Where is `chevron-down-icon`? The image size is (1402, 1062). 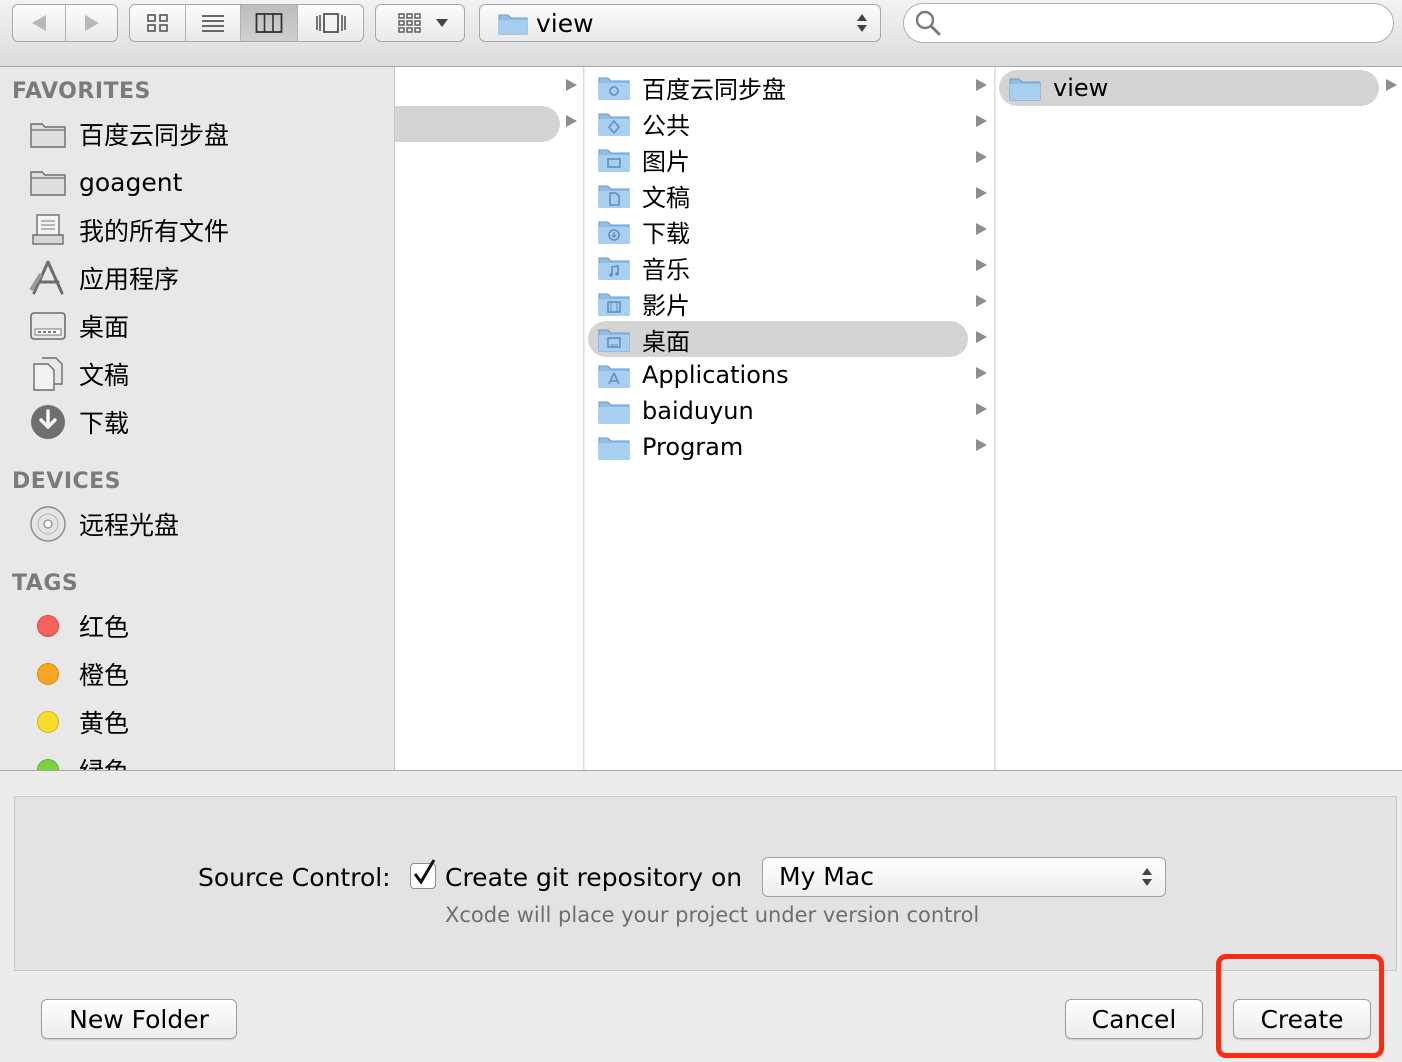
chevron-down-icon is located at coordinates (442, 23).